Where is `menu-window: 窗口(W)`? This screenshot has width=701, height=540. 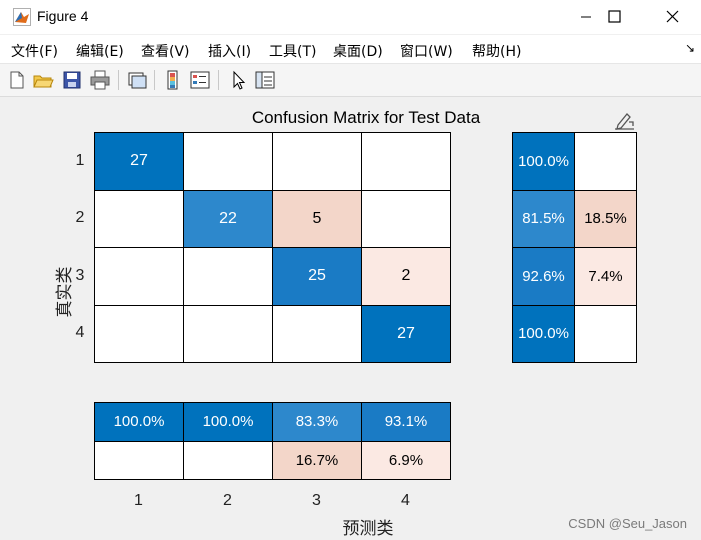
menu-window: 窗口(W) is located at coordinates (426, 51).